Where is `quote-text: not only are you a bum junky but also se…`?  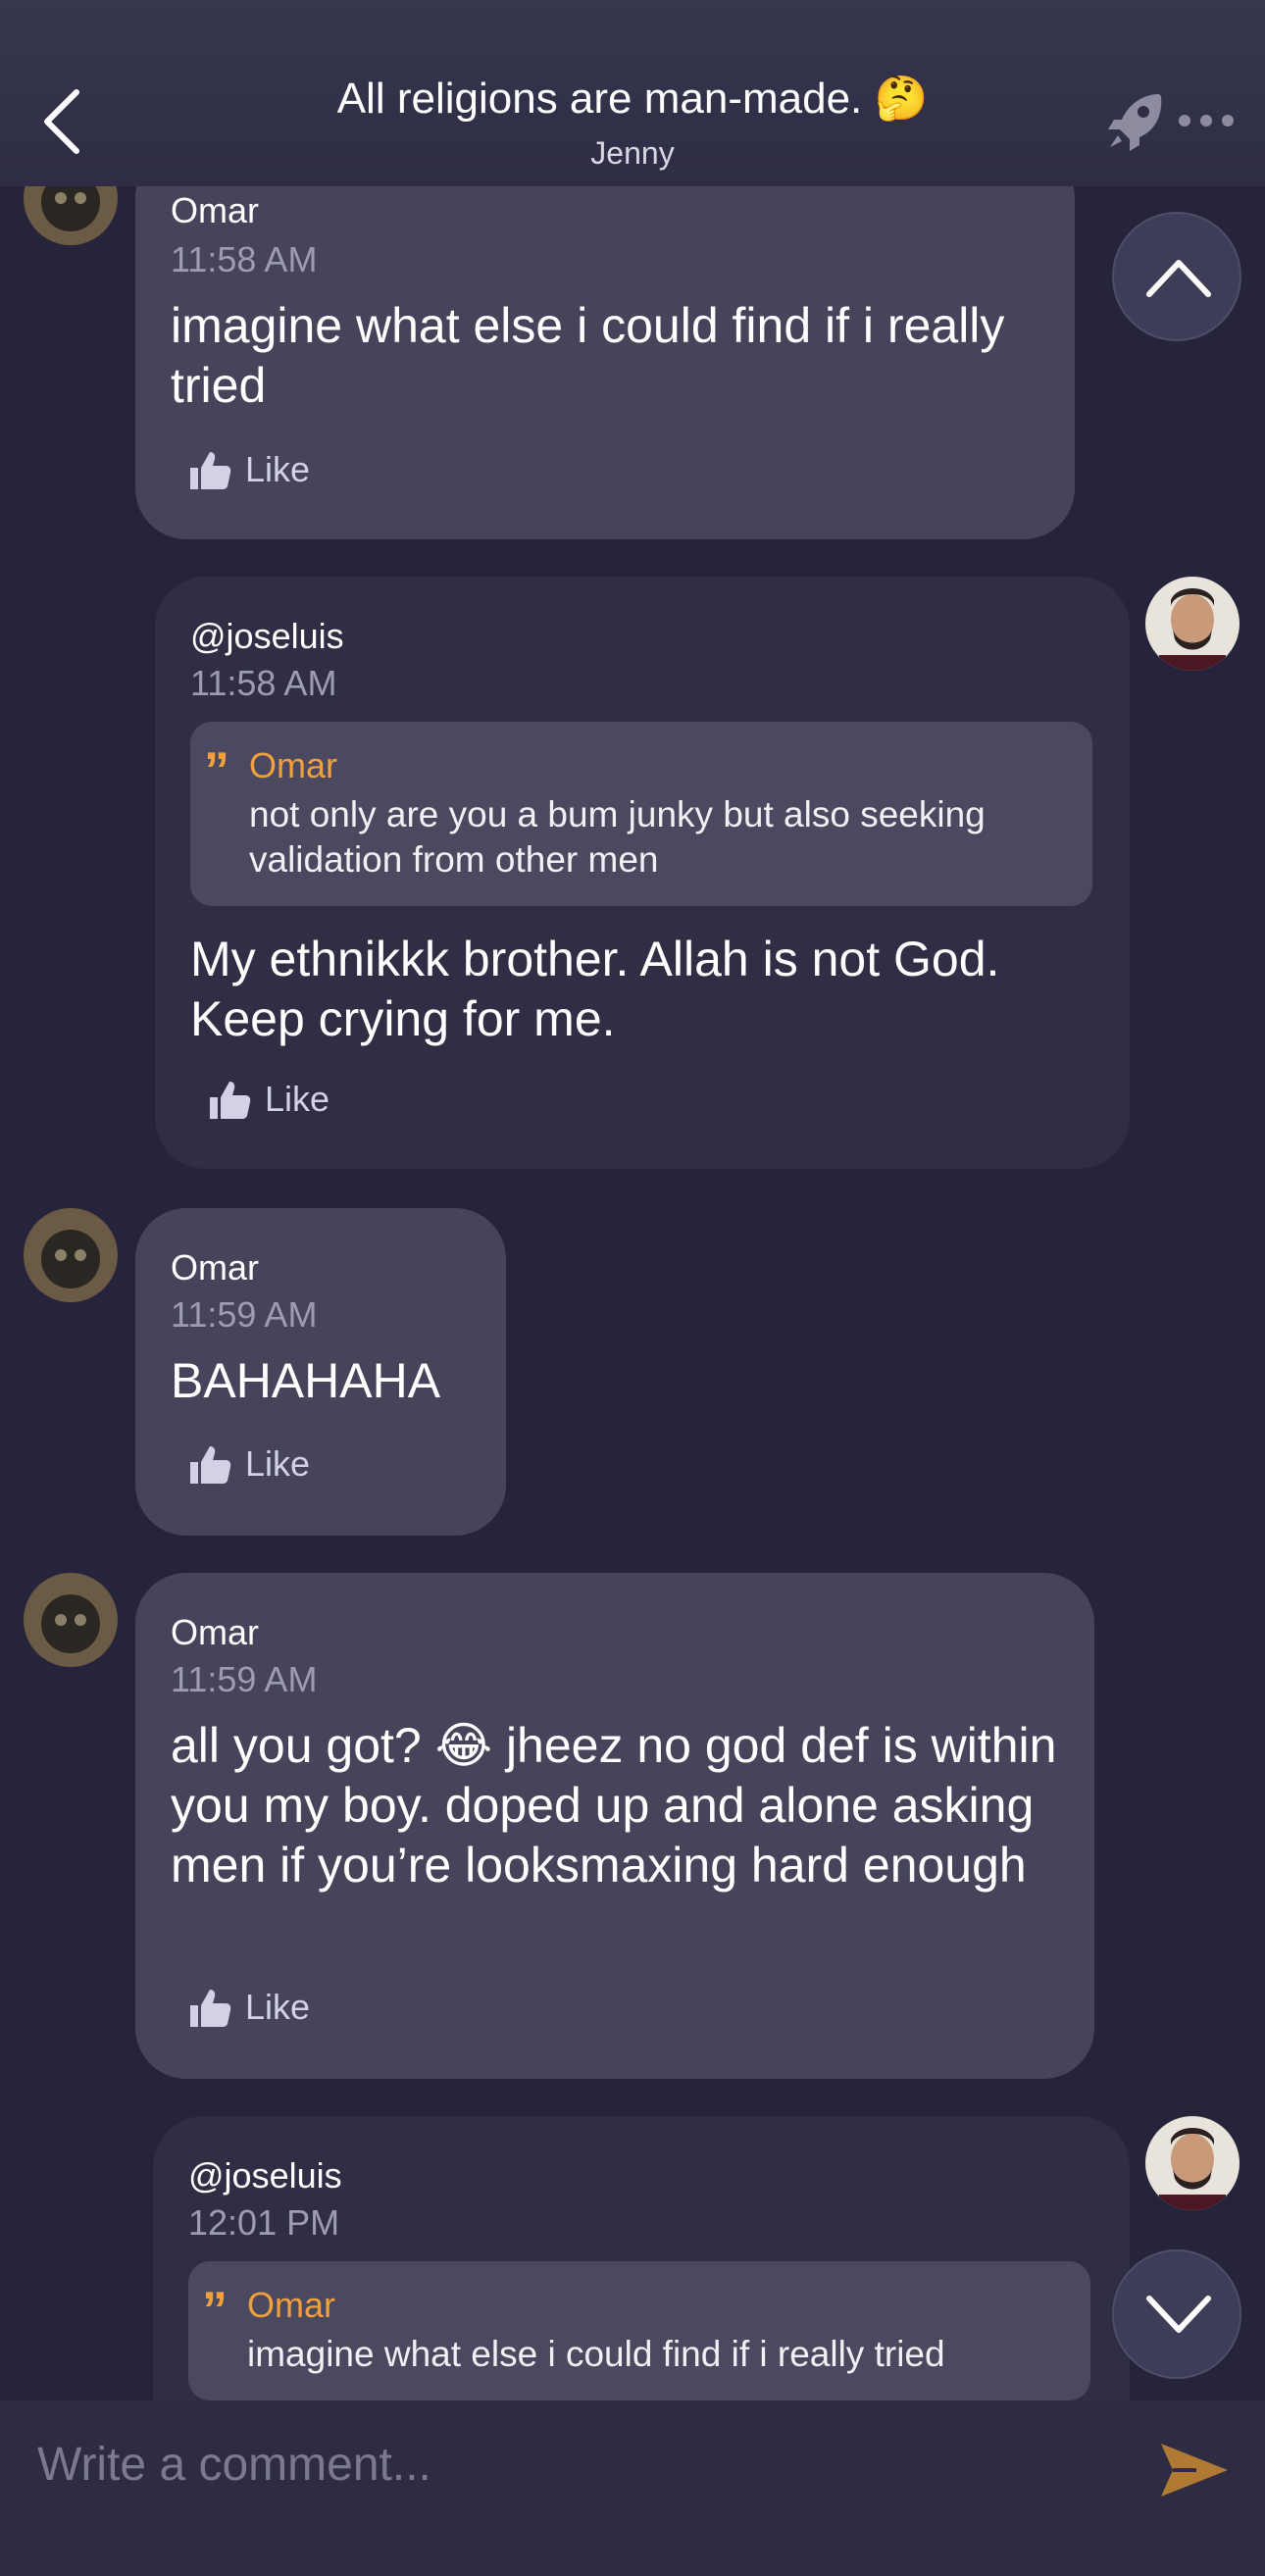
quote-text: not only are you a bum junky but also se… is located at coordinates (617, 837).